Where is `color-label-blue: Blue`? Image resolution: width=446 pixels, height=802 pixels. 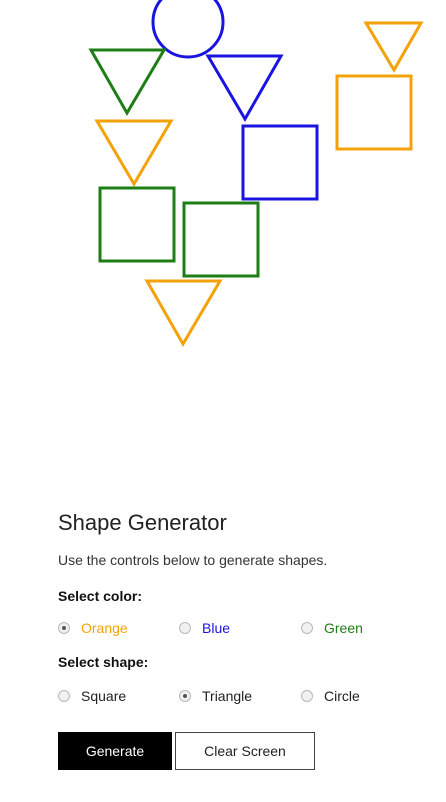
color-label-blue: Blue is located at coordinates (216, 628).